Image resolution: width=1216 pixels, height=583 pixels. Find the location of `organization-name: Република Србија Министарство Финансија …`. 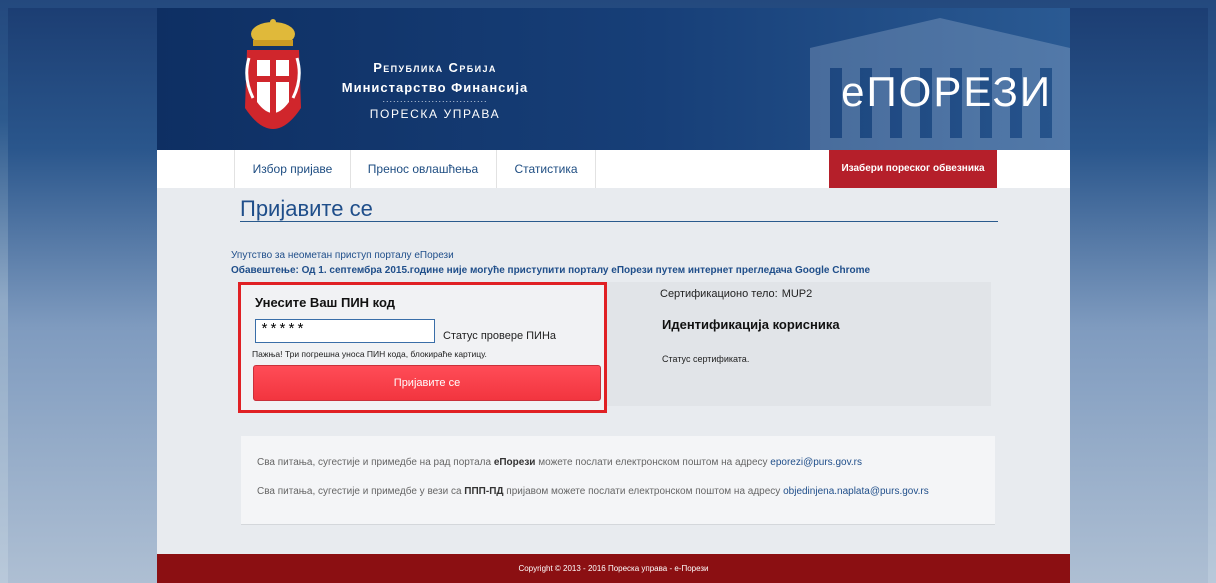

organization-name: Република Србија Министарство Финансија … is located at coordinates (435, 90).